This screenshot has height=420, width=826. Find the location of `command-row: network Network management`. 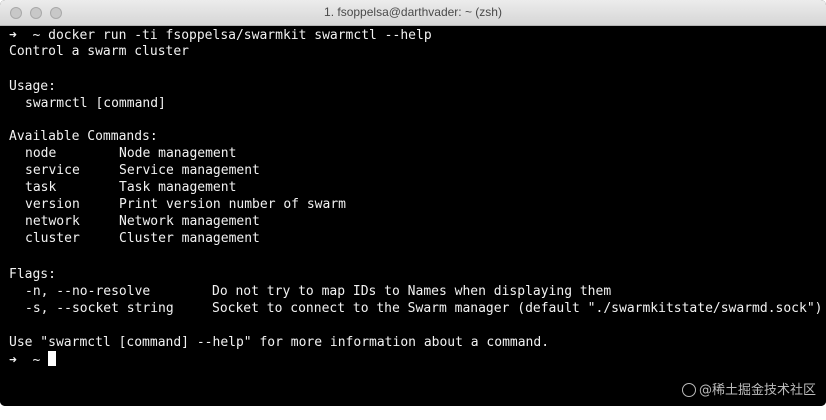

command-row: network Network management is located at coordinates (142, 221).